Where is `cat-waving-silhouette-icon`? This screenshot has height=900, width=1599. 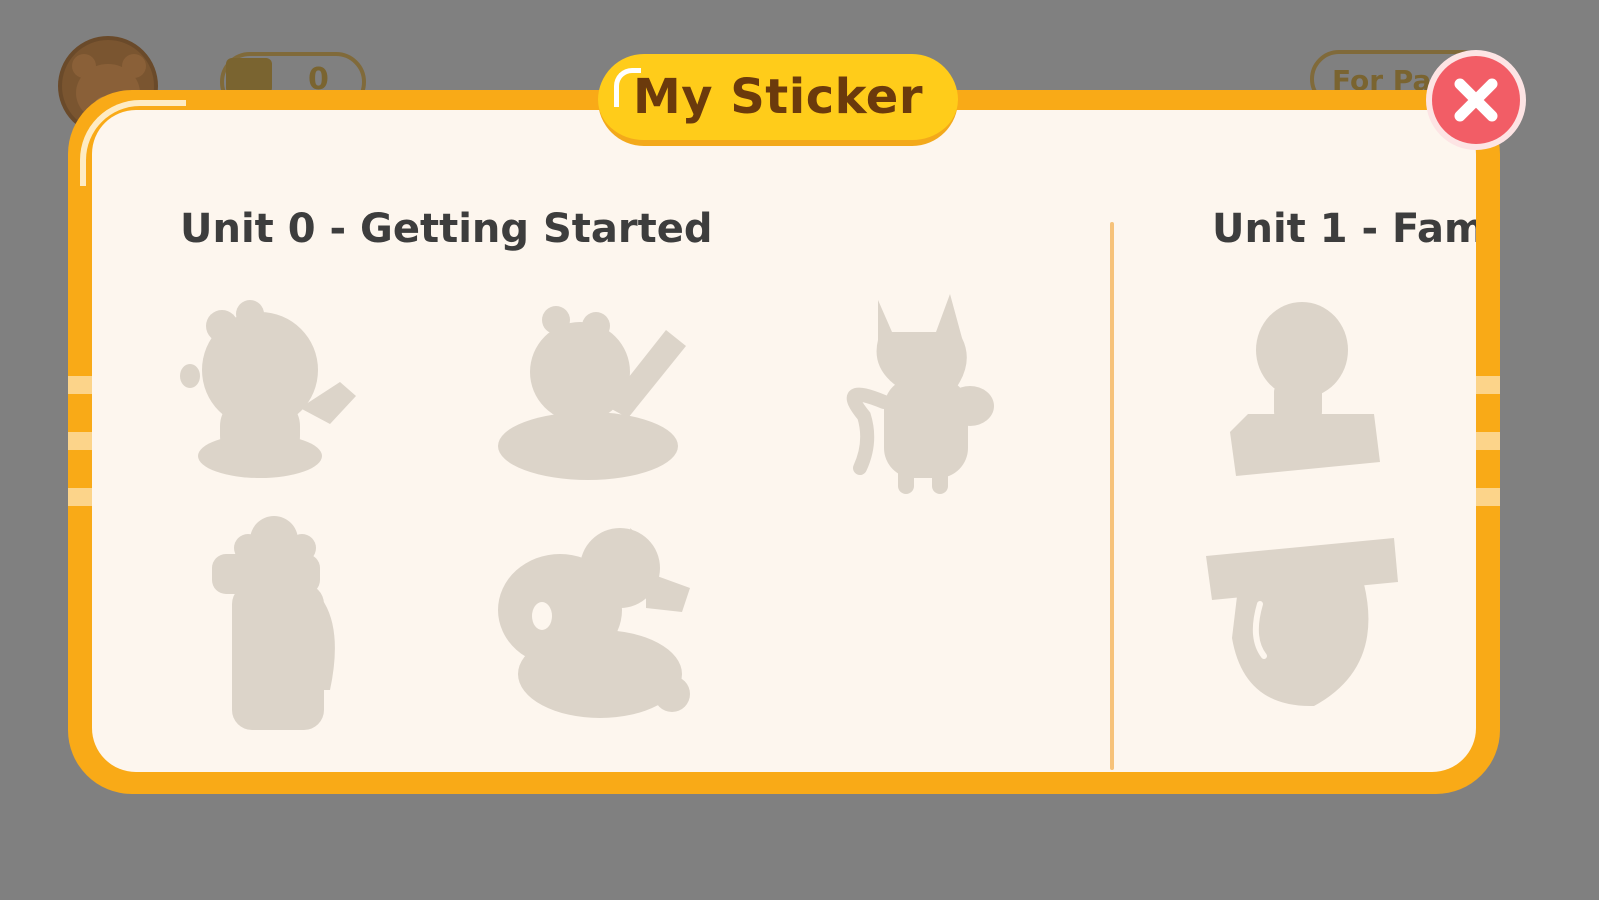 cat-waving-silhouette-icon is located at coordinates (592, 393).